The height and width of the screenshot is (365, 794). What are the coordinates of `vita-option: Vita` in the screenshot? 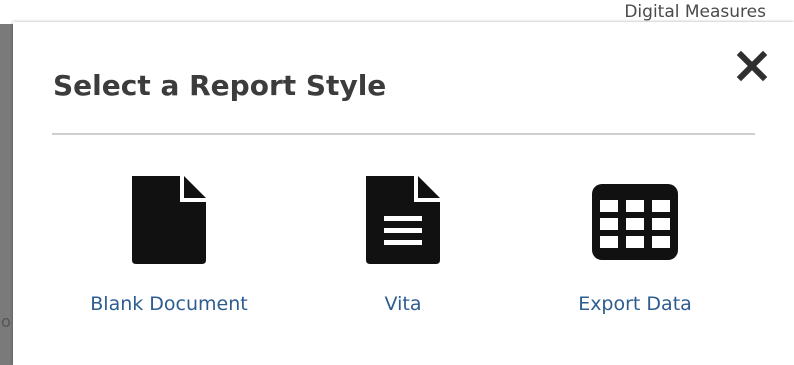 It's located at (403, 252).